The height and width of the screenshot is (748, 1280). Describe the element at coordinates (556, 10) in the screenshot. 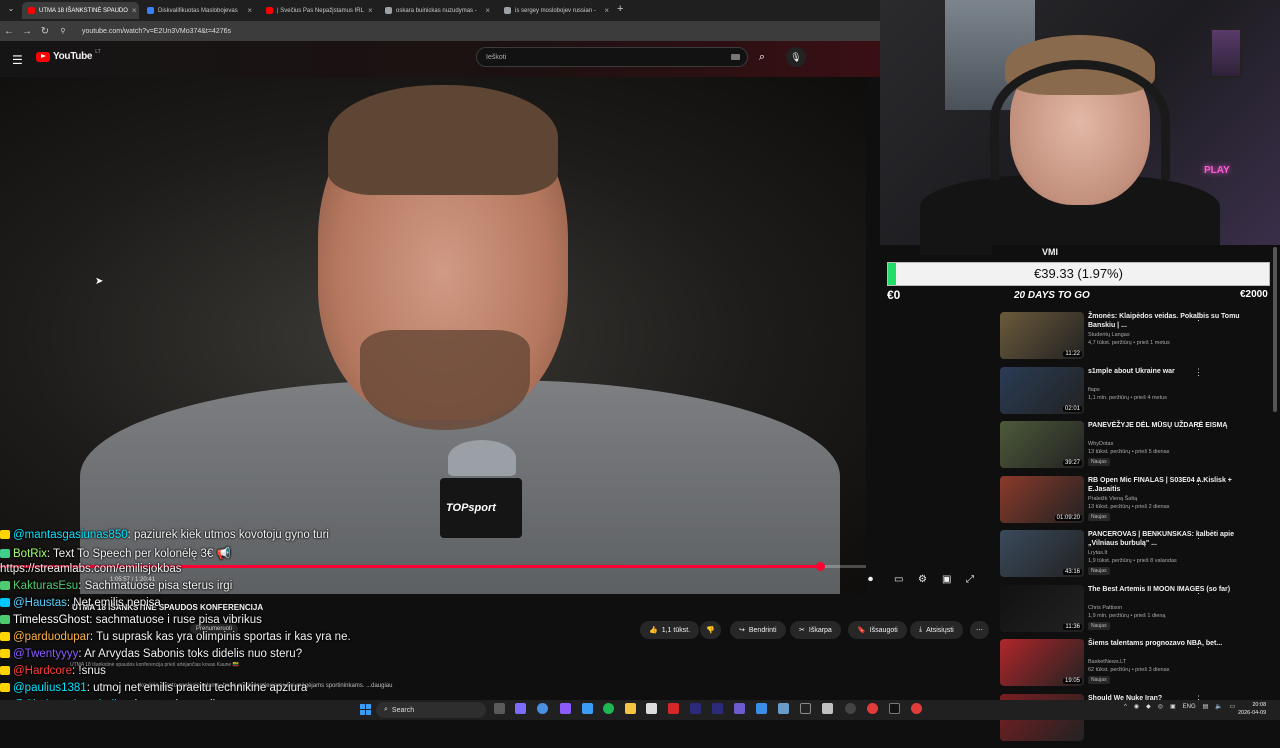

I see `browser-tab: is sergey moslobojev russian - ×` at that location.